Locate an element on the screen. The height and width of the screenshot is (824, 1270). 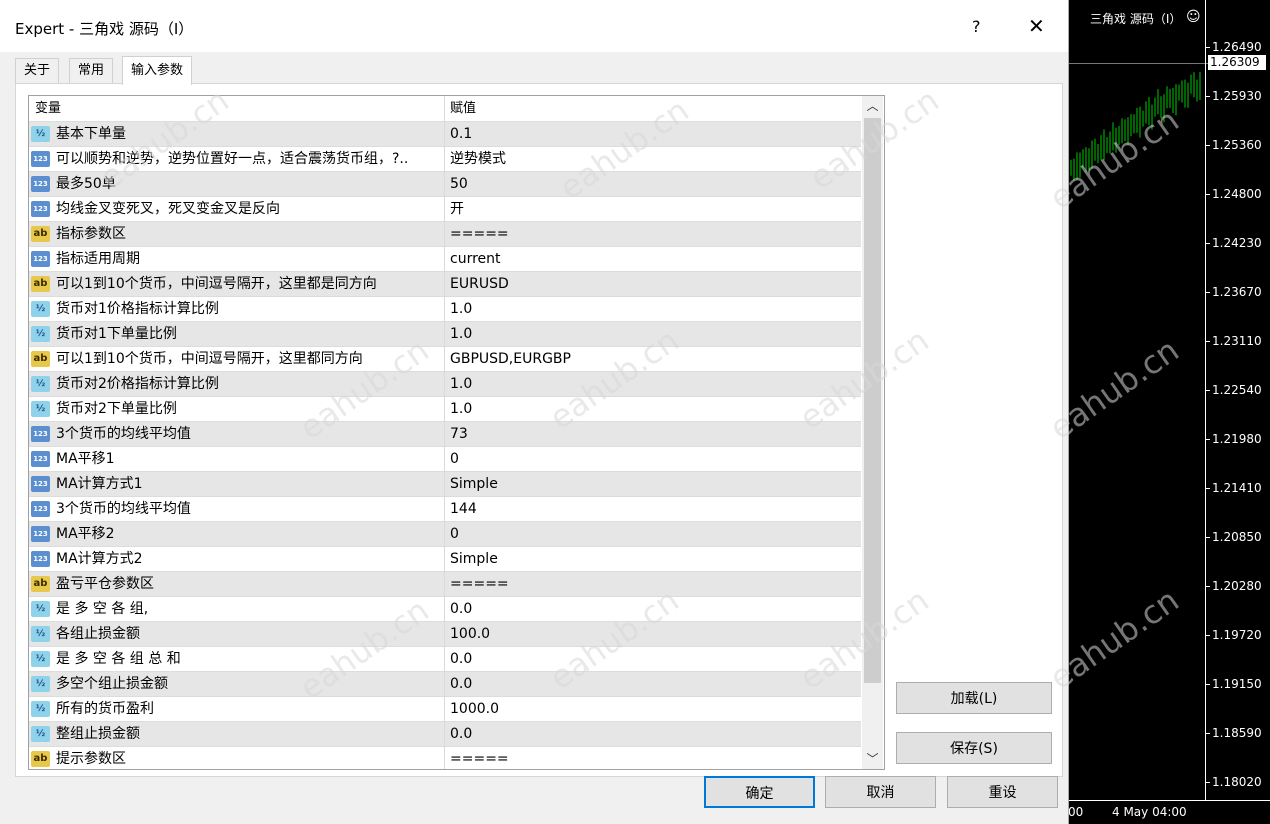
price-label: 1.20850 is located at coordinates (1237, 537).